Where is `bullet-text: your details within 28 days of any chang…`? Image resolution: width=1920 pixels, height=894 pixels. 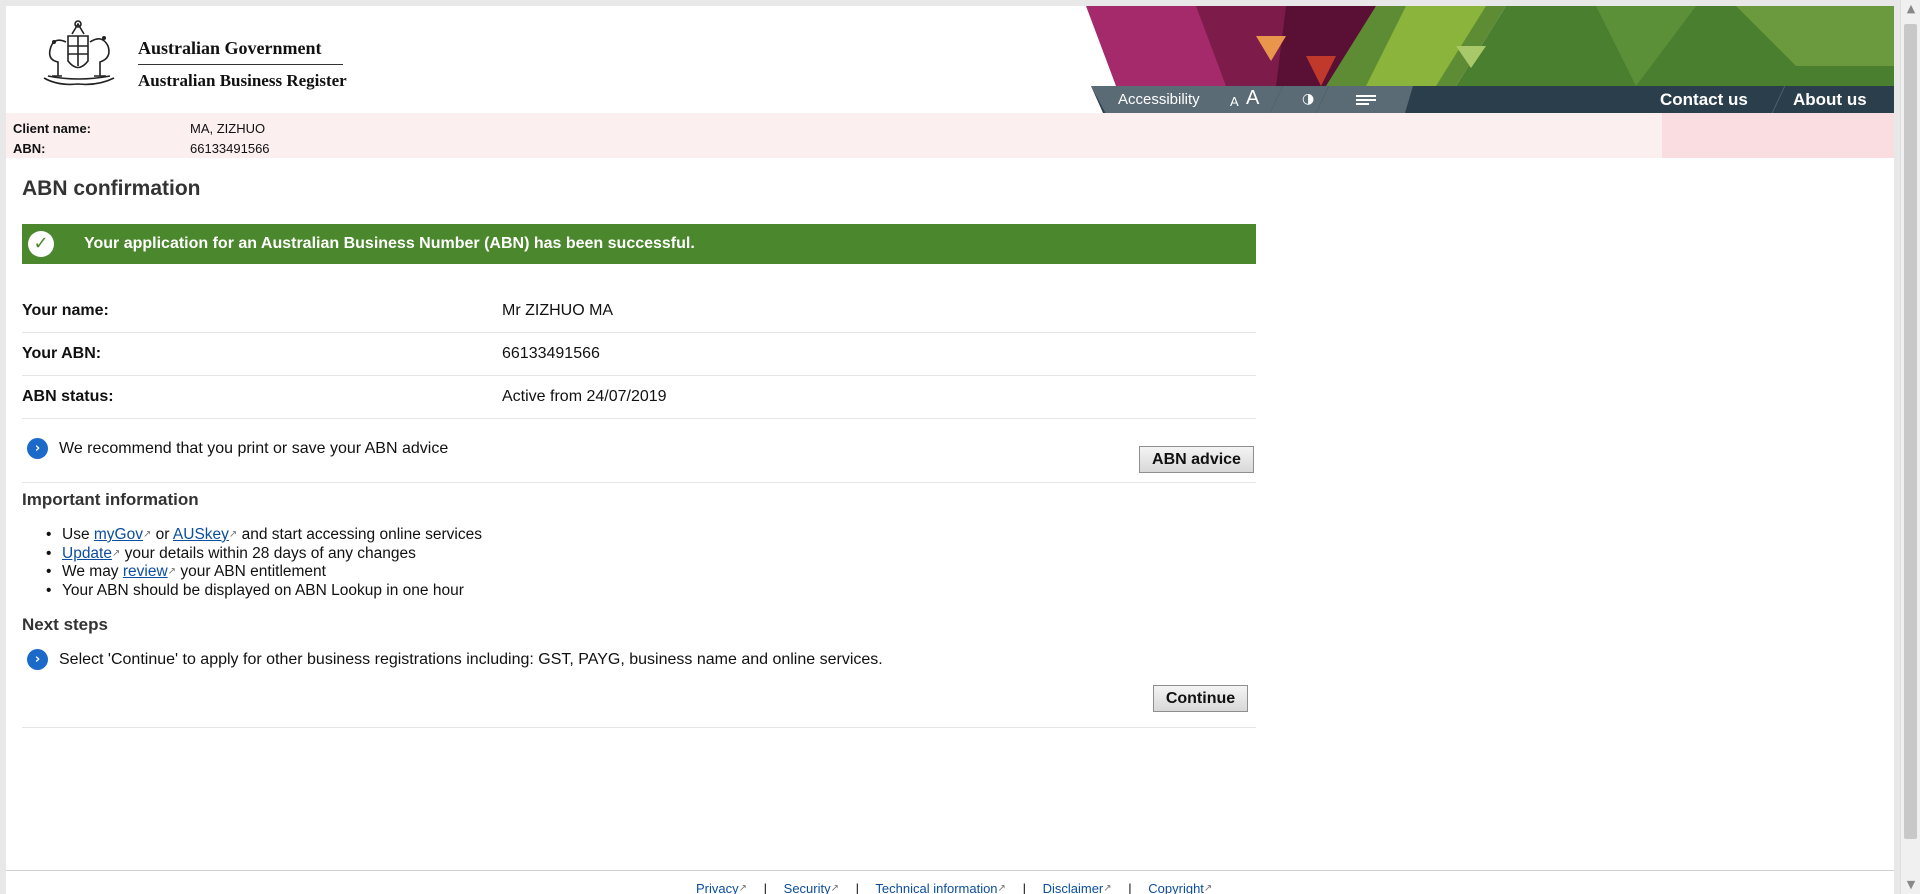 bullet-text: your details within 28 days of any chang… is located at coordinates (268, 553).